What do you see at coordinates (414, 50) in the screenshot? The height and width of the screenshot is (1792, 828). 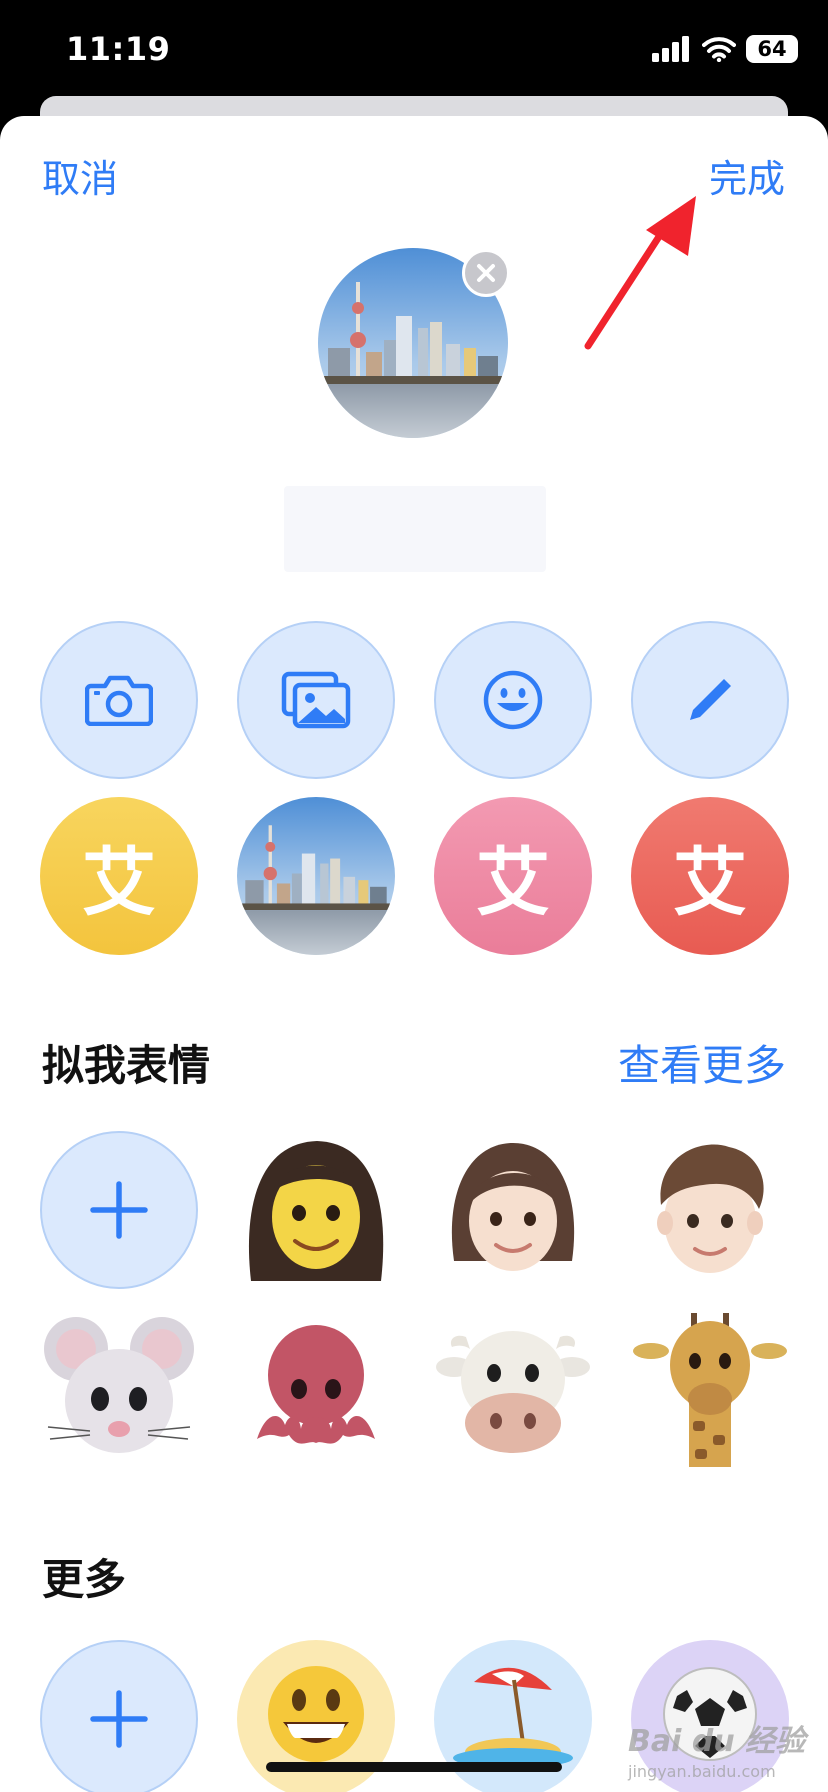 I see `status-bar: 11:19 64` at bounding box center [414, 50].